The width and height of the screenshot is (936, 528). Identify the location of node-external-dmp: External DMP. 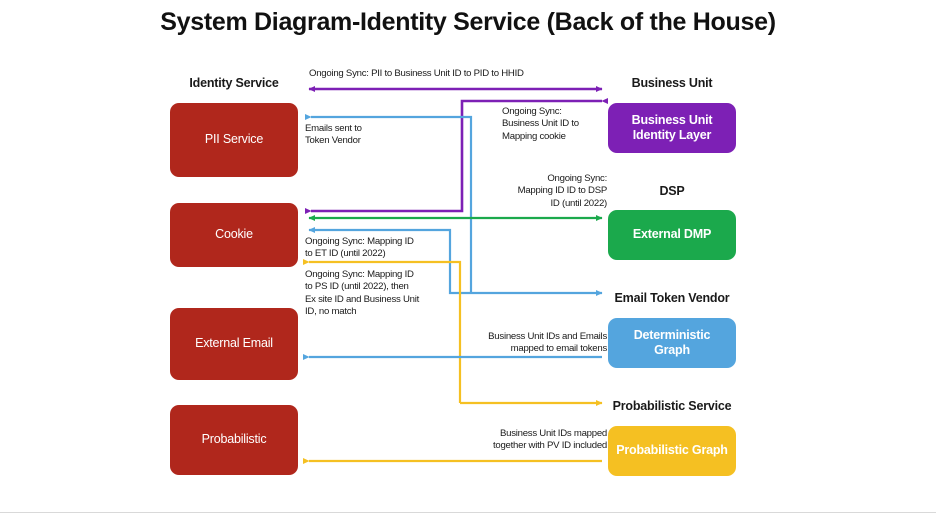
(672, 235).